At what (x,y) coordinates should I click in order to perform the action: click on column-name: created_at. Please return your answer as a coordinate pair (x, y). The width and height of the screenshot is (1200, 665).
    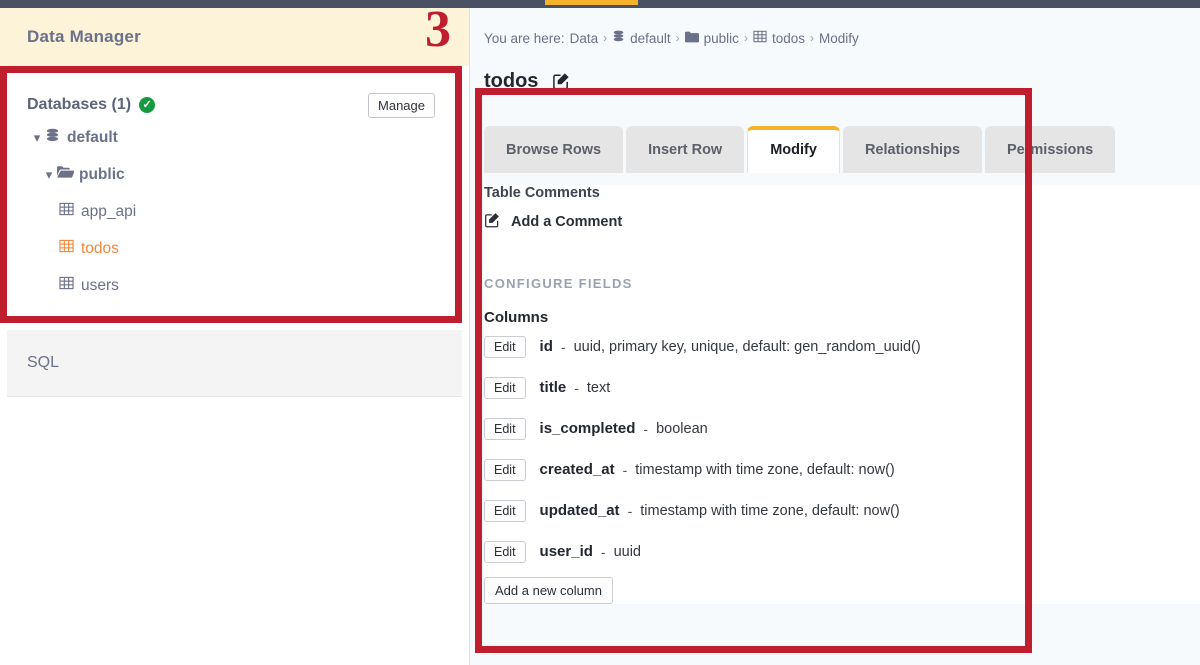
    Looking at the image, I should click on (577, 469).